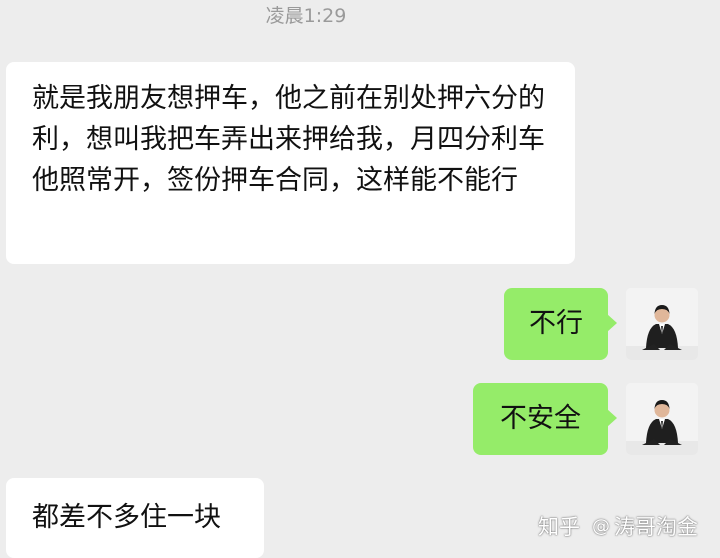  Describe the element at coordinates (656, 527) in the screenshot. I see `watermark-author: 涛哥淘金` at that location.